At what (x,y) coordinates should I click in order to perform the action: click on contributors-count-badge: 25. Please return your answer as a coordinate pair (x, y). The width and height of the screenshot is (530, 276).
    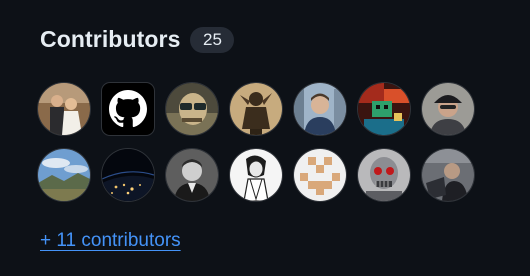
    Looking at the image, I should click on (212, 39).